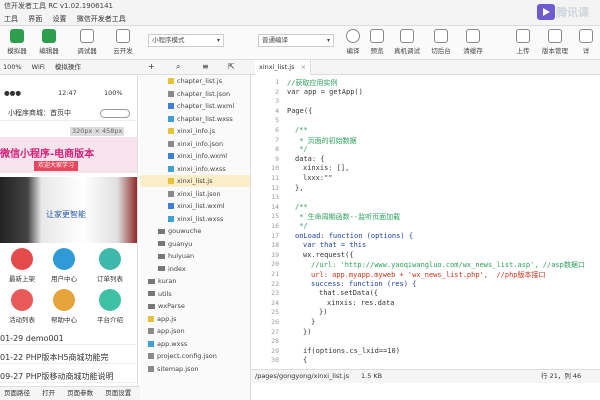 Image resolution: width=600 pixels, height=400 pixels. I want to click on file-item: xinxi_list.wxss, so click(195, 219).